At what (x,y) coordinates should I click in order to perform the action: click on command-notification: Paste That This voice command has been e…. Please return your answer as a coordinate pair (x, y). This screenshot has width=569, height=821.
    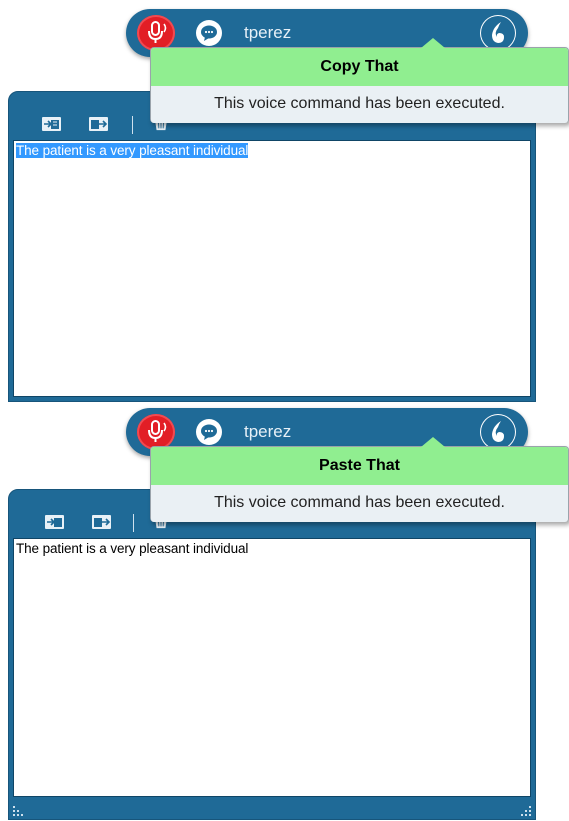
    Looking at the image, I should click on (359, 479).